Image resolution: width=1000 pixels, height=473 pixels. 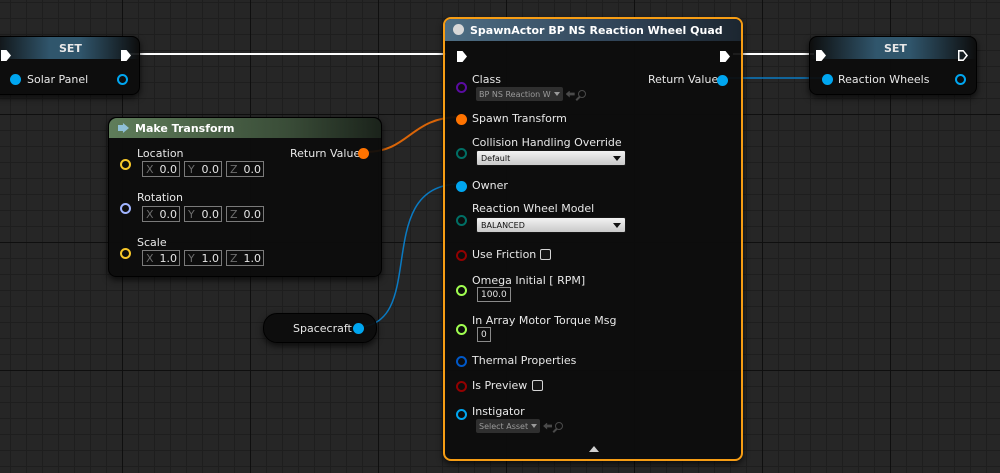 I want to click on spacecraft-label: Spacecraft, so click(x=322, y=328).